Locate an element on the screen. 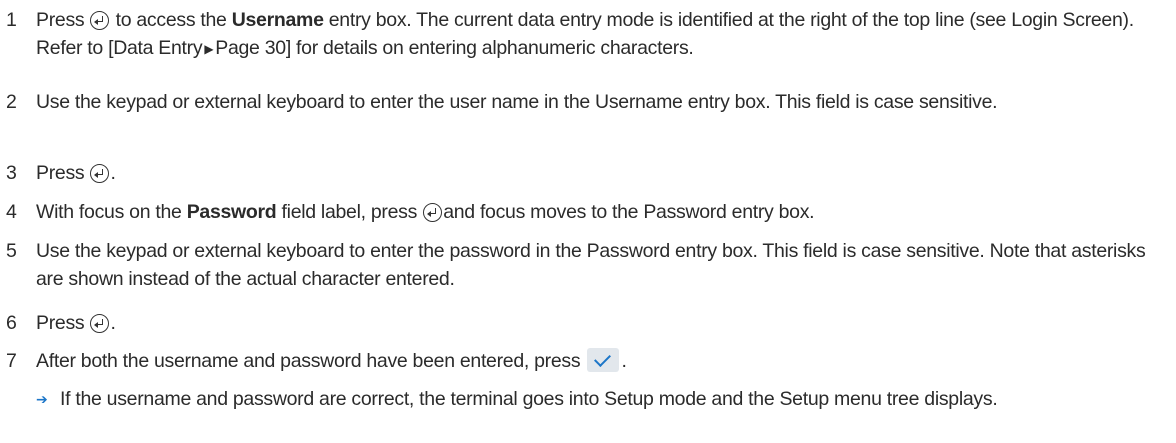 The image size is (1176, 443). step-number: 3 is located at coordinates (11, 173).